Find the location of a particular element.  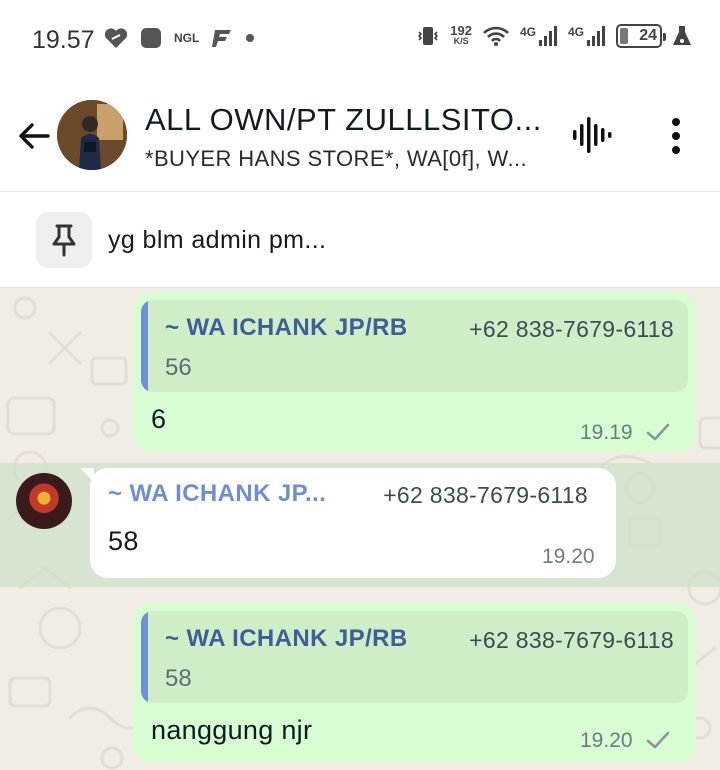

pin-icon is located at coordinates (64, 240).